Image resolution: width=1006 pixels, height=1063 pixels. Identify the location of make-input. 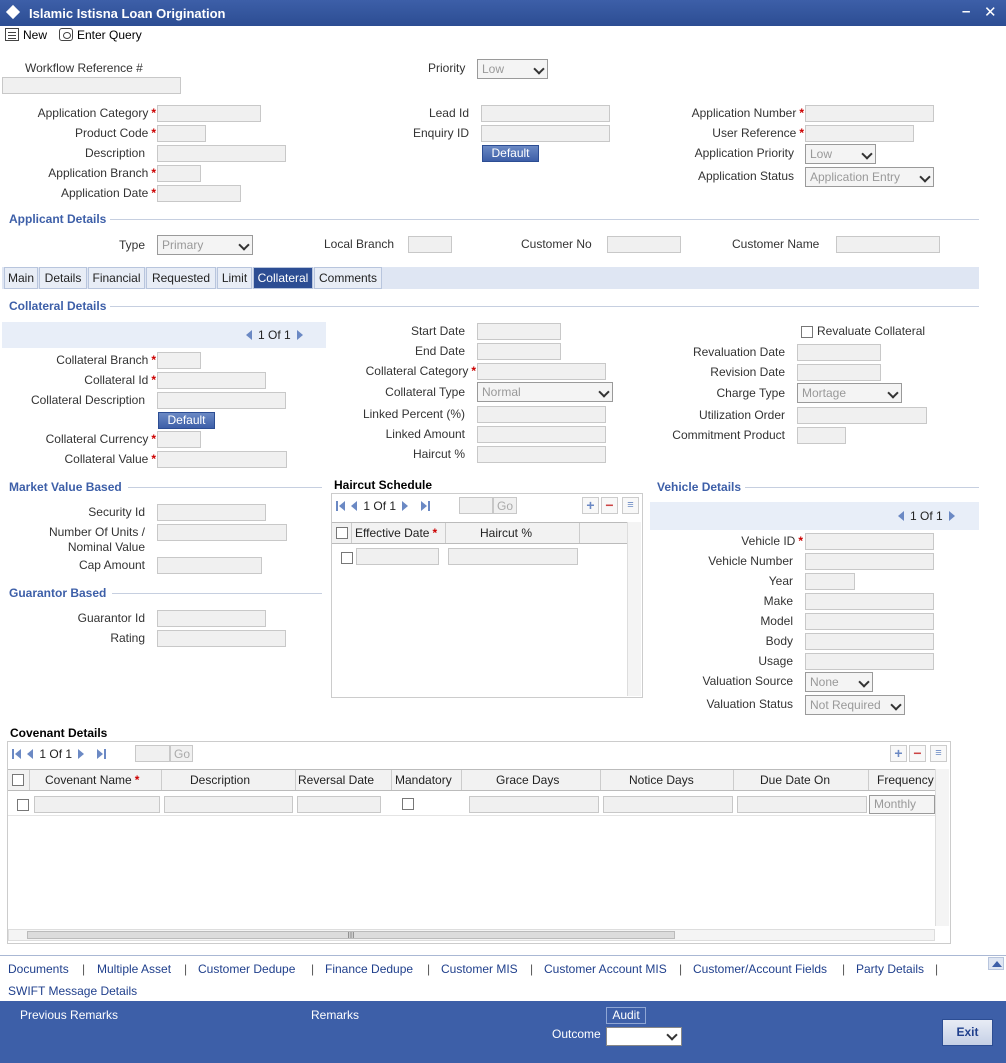
(869, 601).